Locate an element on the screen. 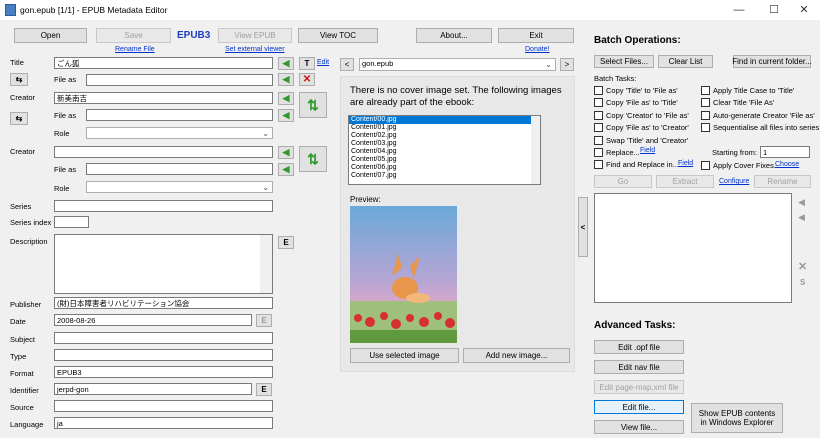 Image resolution: width=820 pixels, height=438 pixels. creator2-file-as-field is located at coordinates (179, 169).